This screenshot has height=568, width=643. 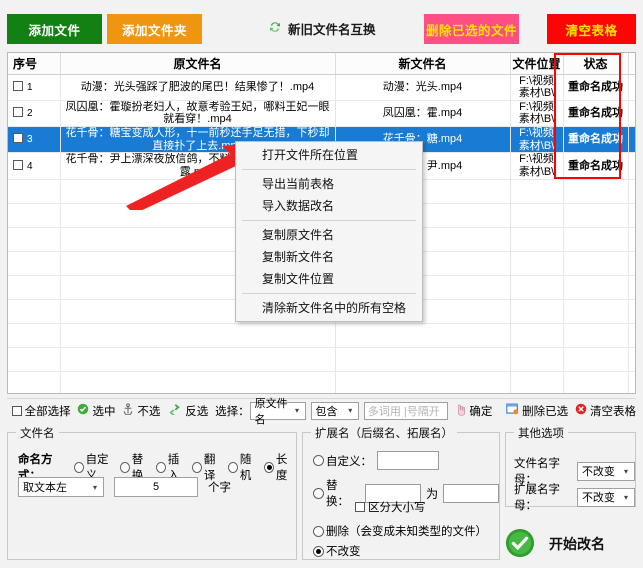 I want to click on ext-custom-input, so click(x=408, y=460).